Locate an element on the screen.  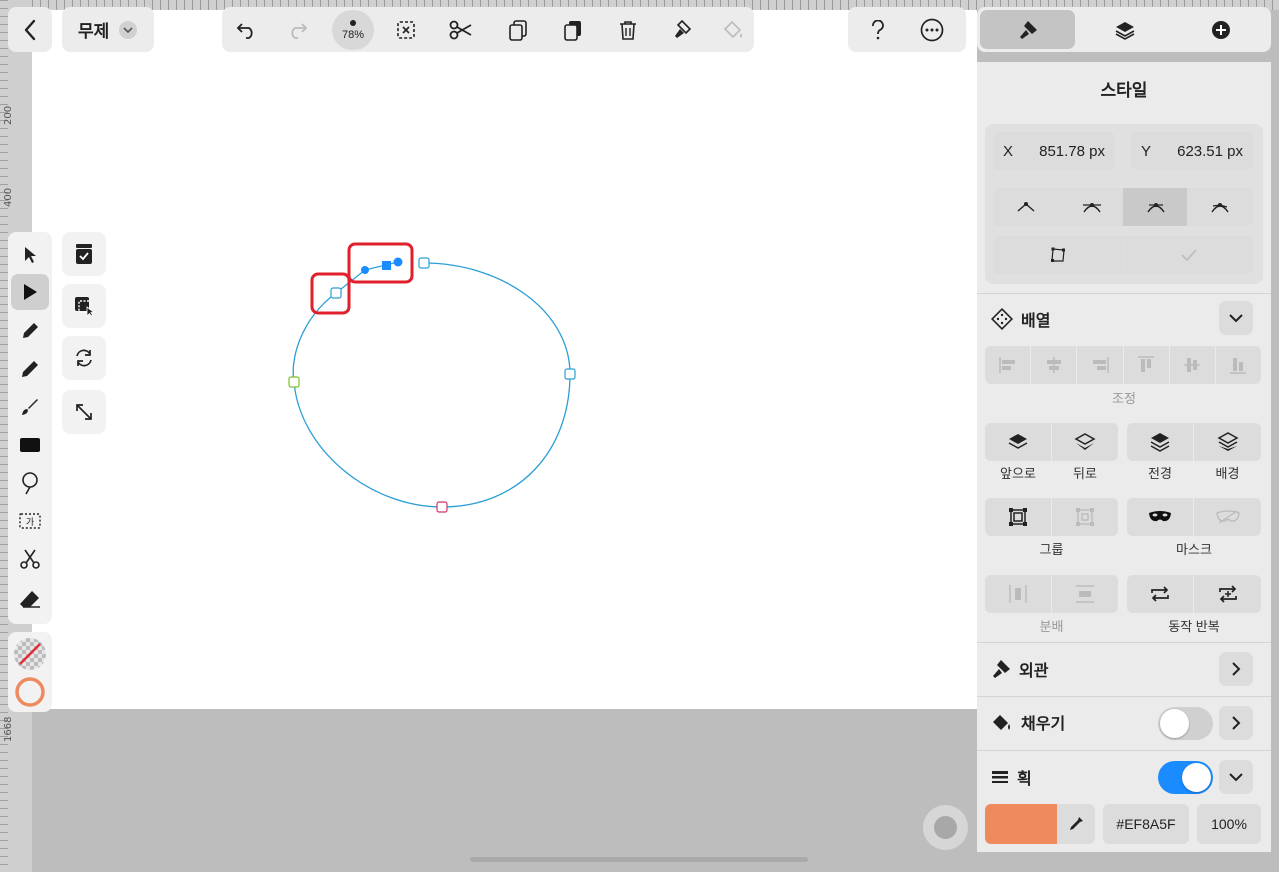
send-to-back-label: 배경 is located at coordinates (1227, 473).